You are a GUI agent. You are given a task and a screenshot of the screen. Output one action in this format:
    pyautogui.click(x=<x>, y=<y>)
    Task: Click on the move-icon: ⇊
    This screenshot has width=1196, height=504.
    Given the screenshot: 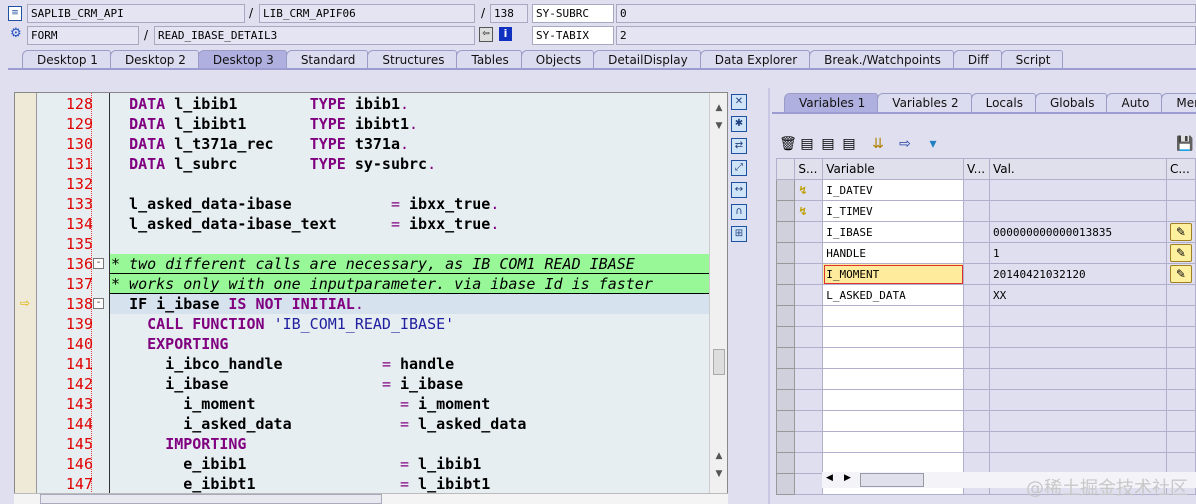 What is the action you would take?
    pyautogui.click(x=878, y=144)
    